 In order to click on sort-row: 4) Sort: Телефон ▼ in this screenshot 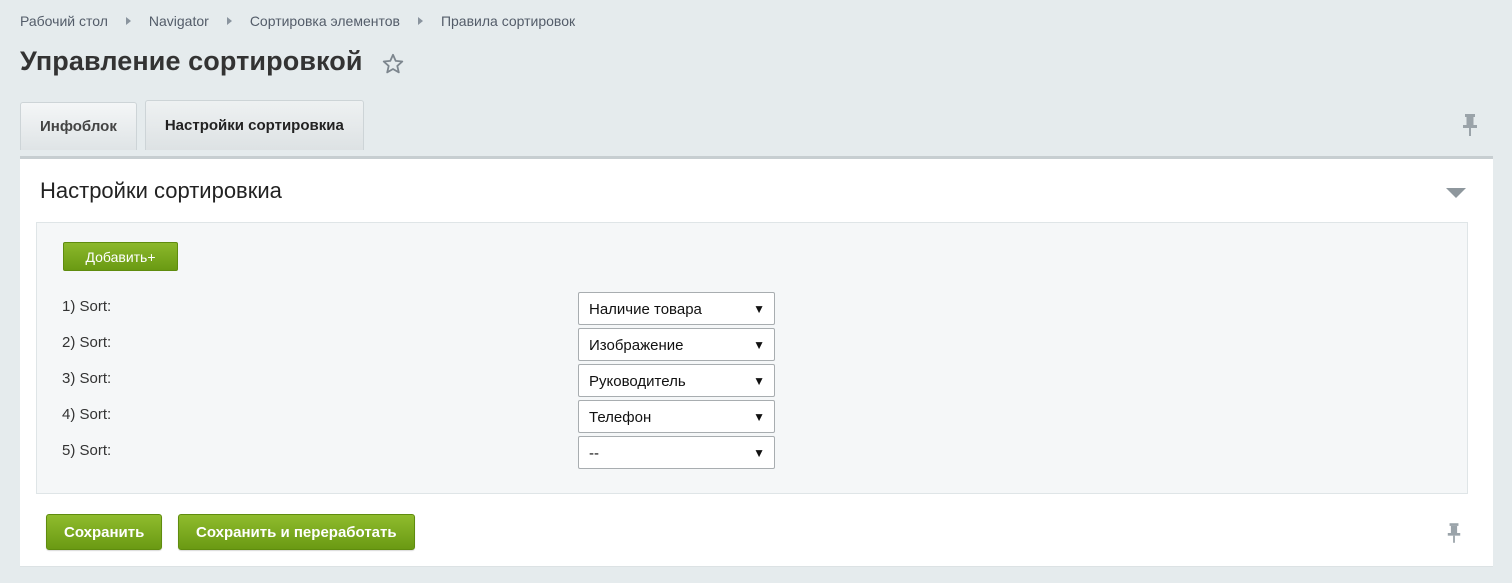, I will do `click(422, 416)`.